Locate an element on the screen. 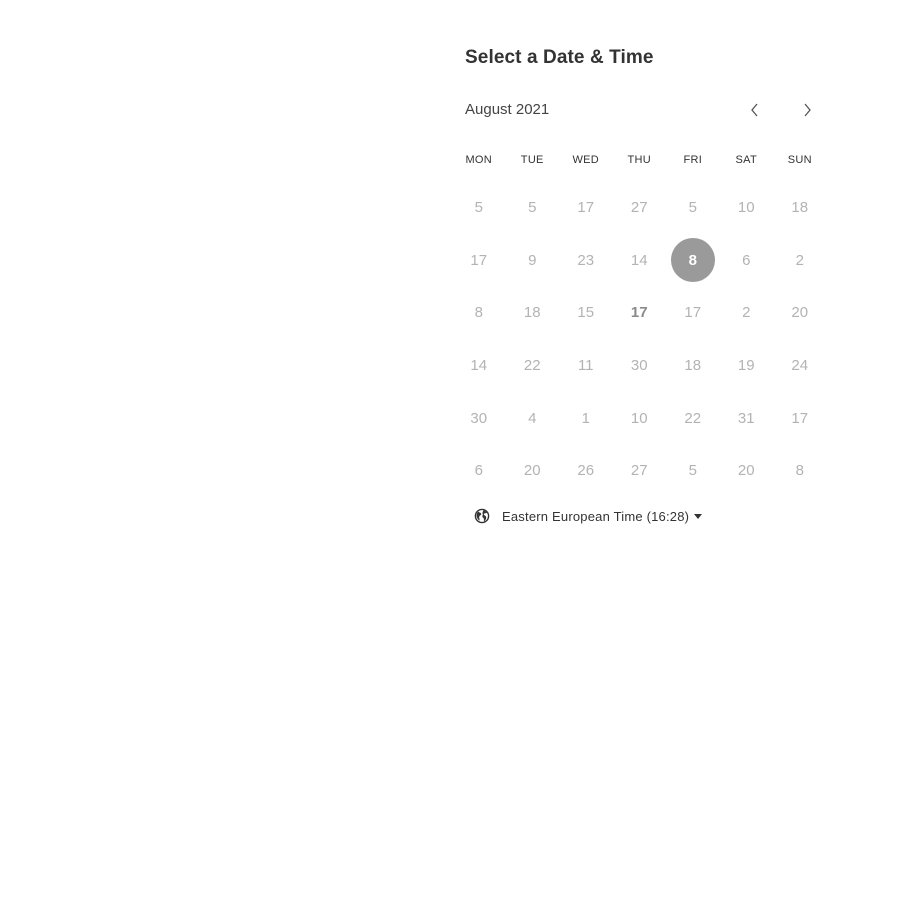 The image size is (900, 900). weekday-label: WED is located at coordinates (586, 160).